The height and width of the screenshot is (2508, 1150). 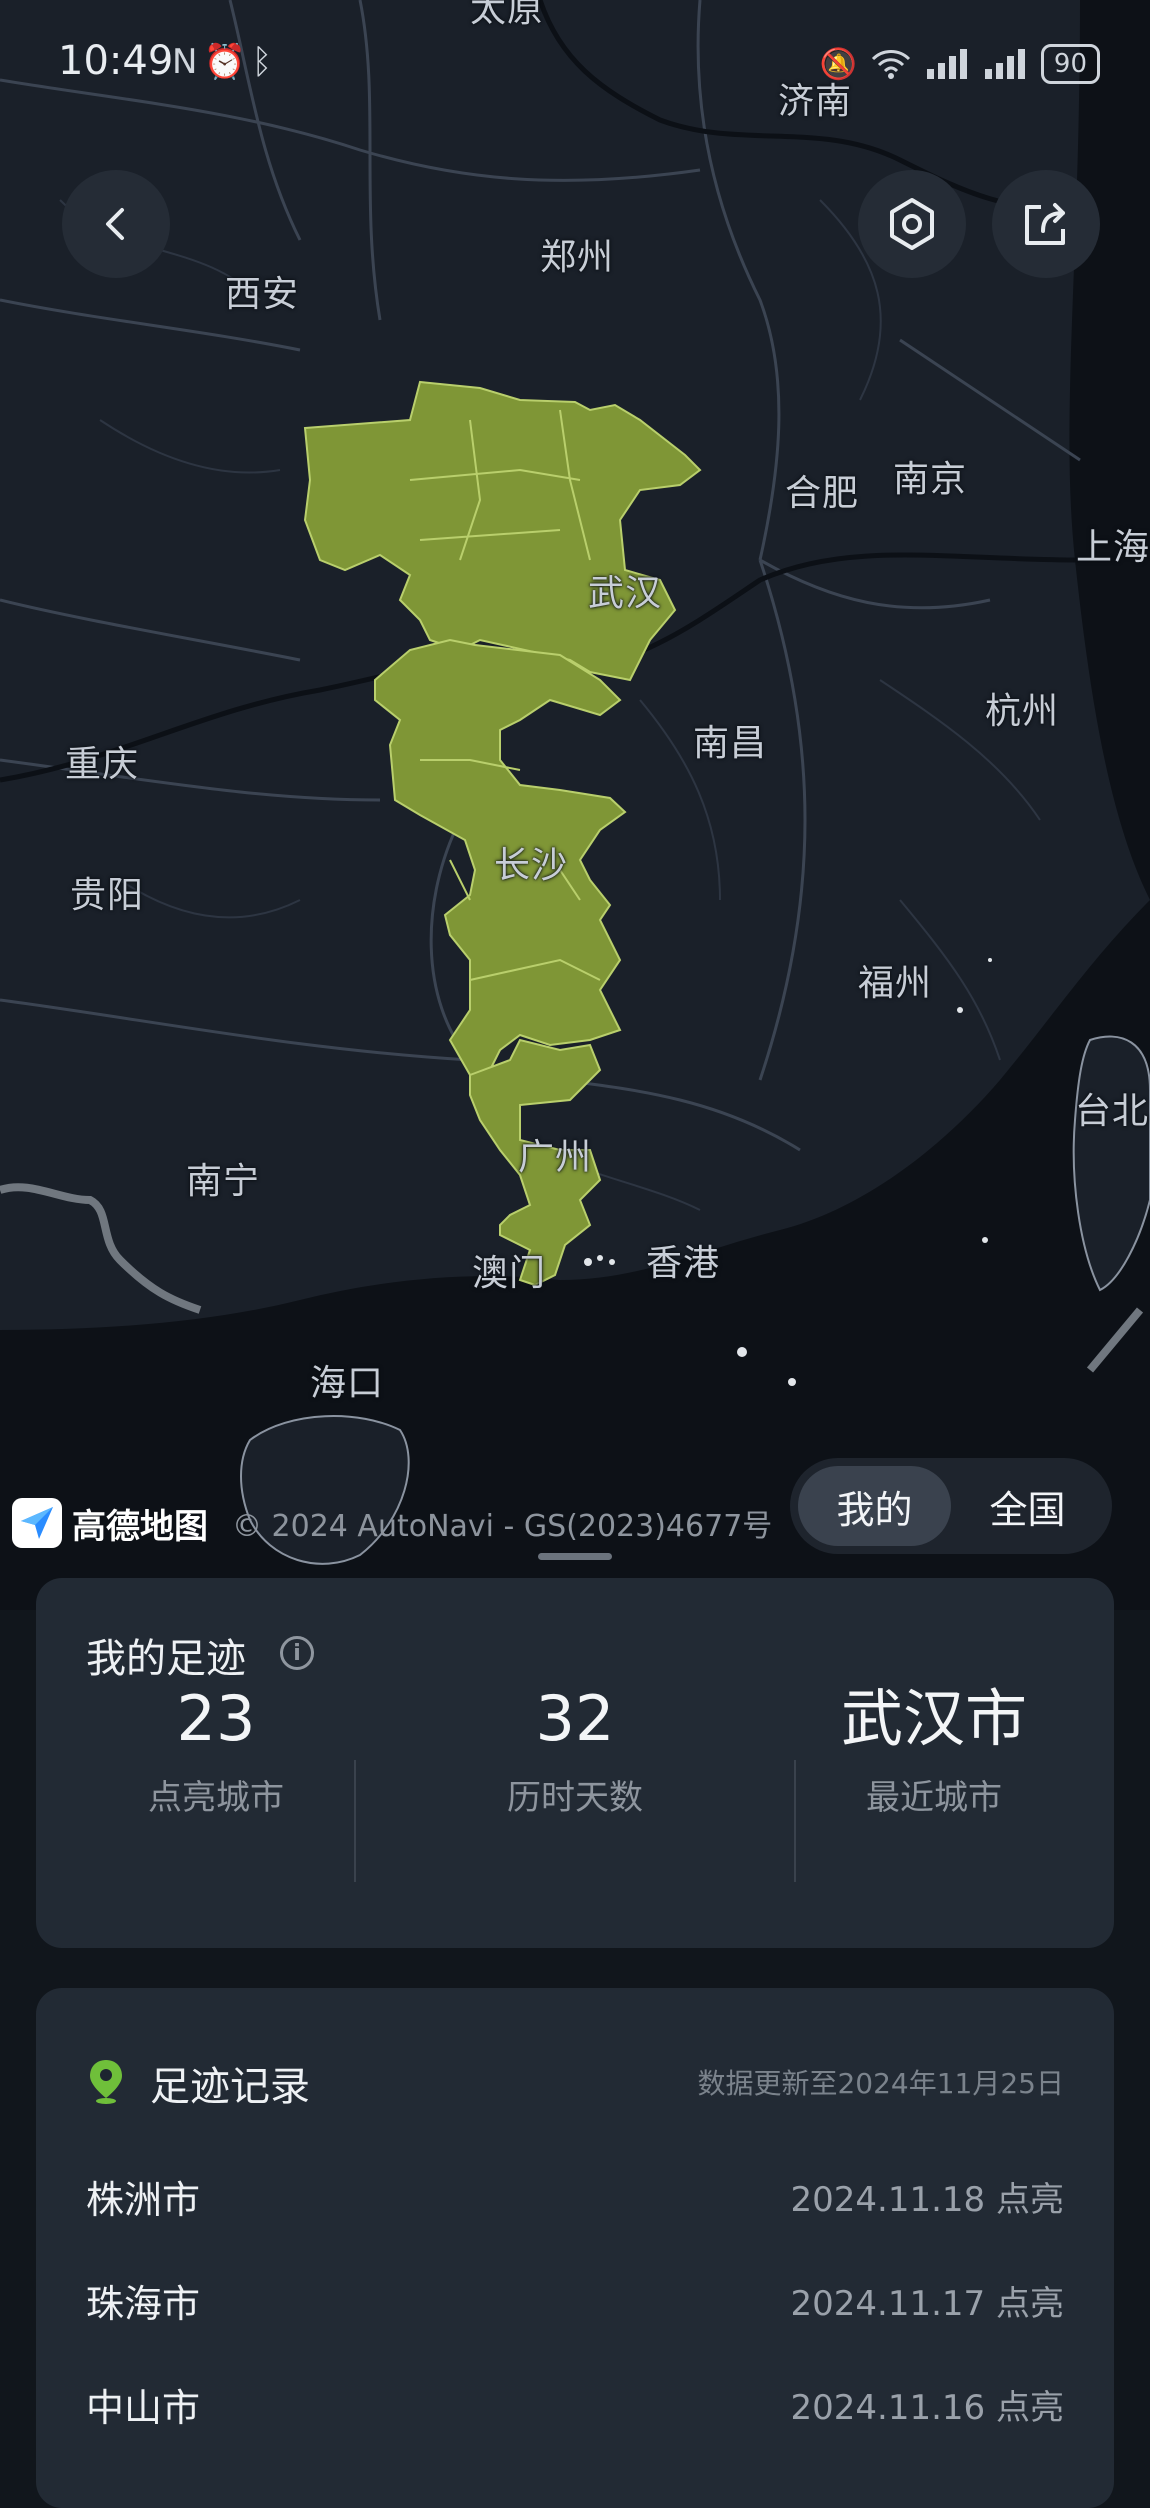 What do you see at coordinates (216, 1718) in the screenshot?
I see `stat-value: 23` at bounding box center [216, 1718].